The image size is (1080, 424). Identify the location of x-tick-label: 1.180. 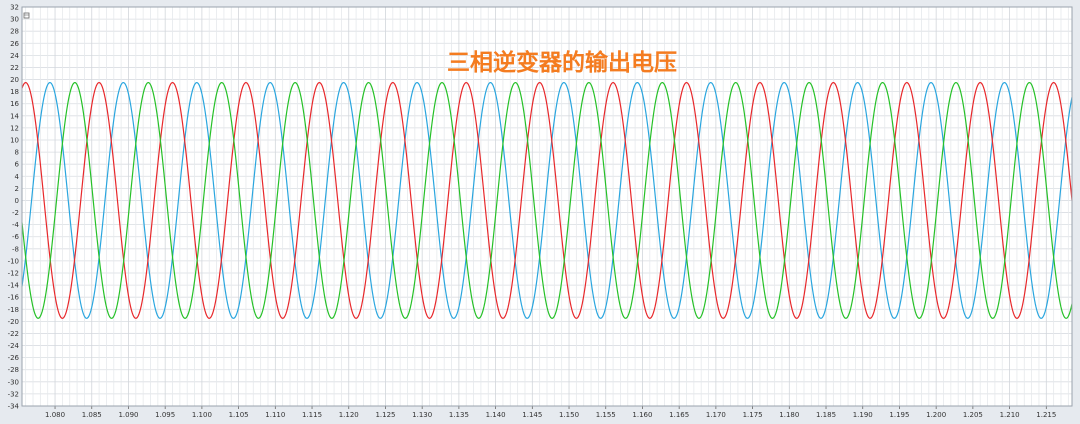
(789, 415).